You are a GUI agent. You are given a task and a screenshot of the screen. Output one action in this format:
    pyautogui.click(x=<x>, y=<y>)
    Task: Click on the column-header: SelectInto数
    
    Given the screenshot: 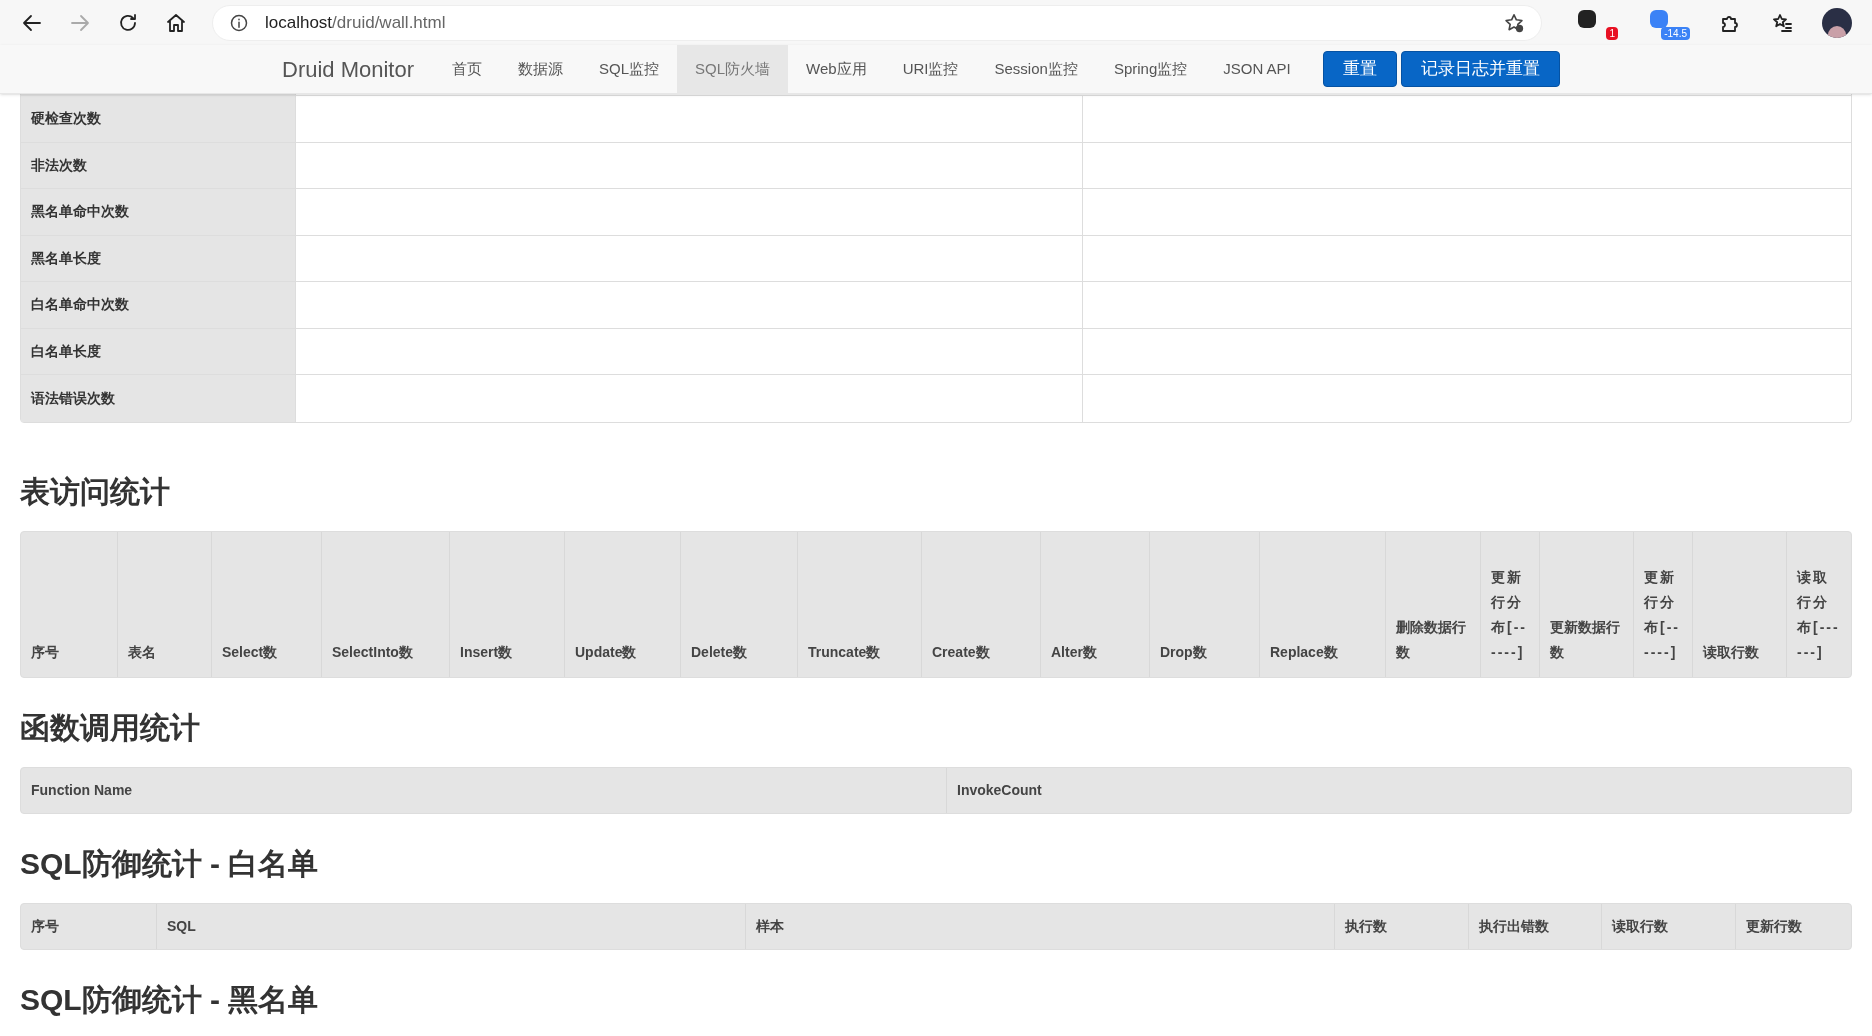 What is the action you would take?
    pyautogui.click(x=385, y=604)
    